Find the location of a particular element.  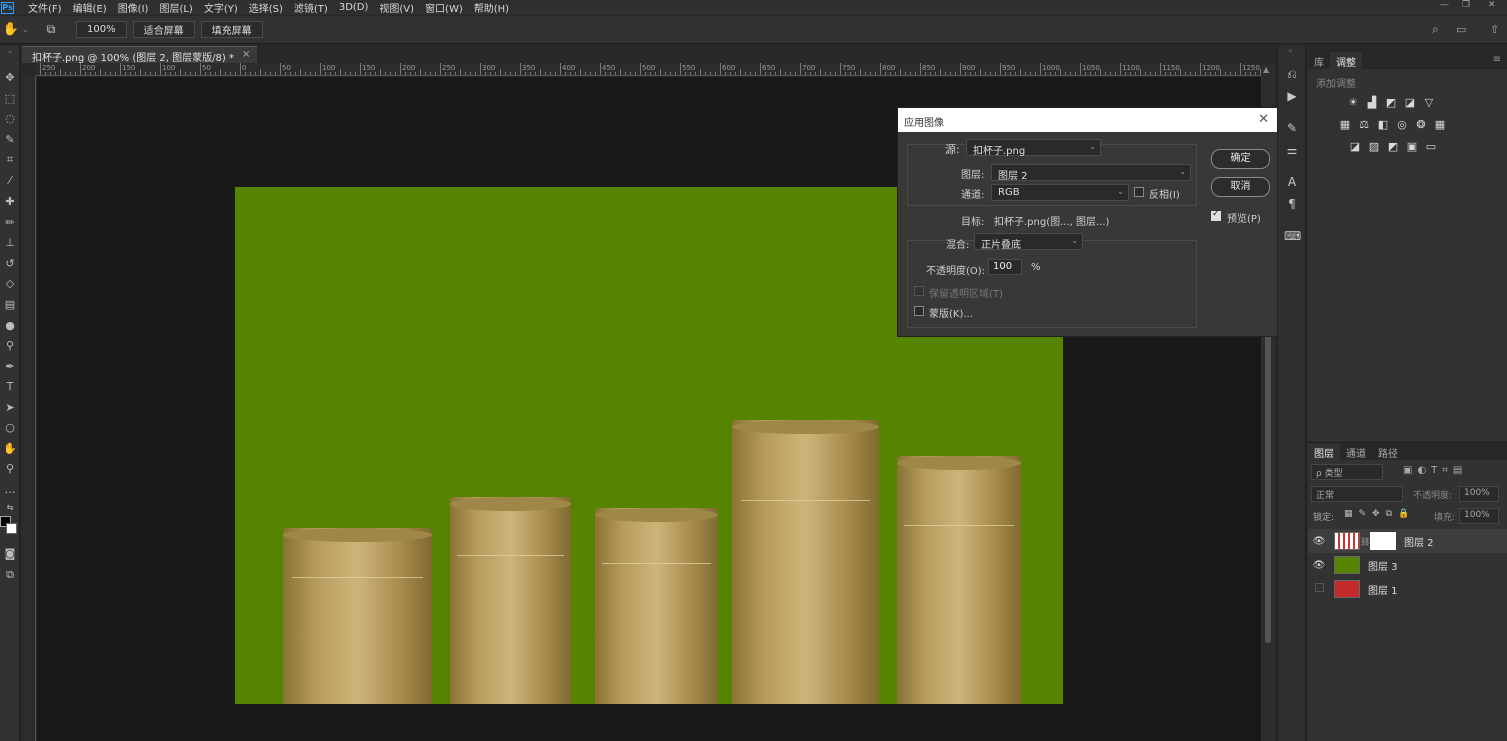

dodge-tool-icon: ⚲ is located at coordinates (10, 346).